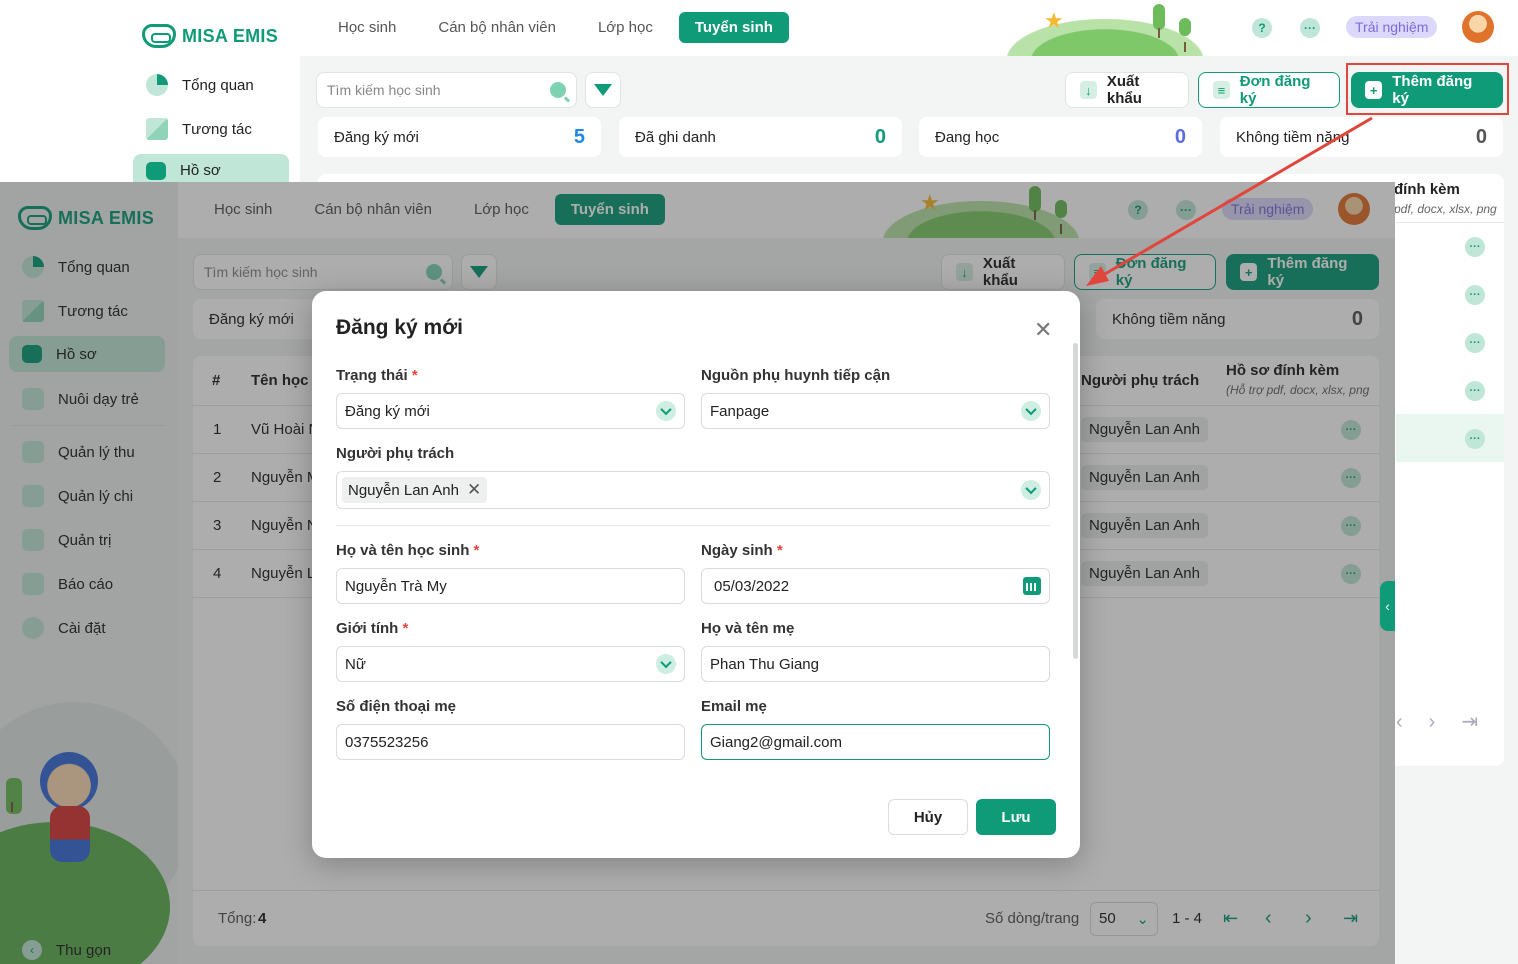 This screenshot has height=964, width=1518. I want to click on trial-badge: Trải nghiệm, so click(1392, 27).